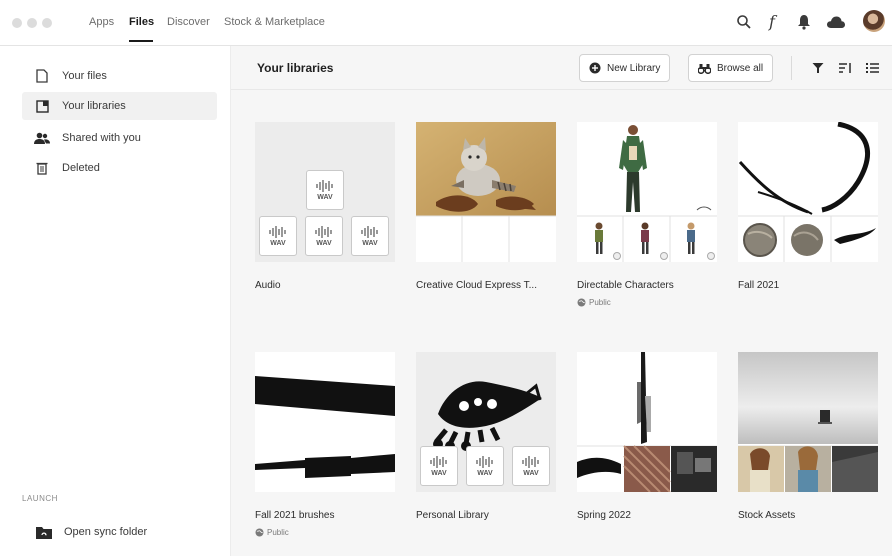  I want to click on sync-folder-icon, so click(44, 532).